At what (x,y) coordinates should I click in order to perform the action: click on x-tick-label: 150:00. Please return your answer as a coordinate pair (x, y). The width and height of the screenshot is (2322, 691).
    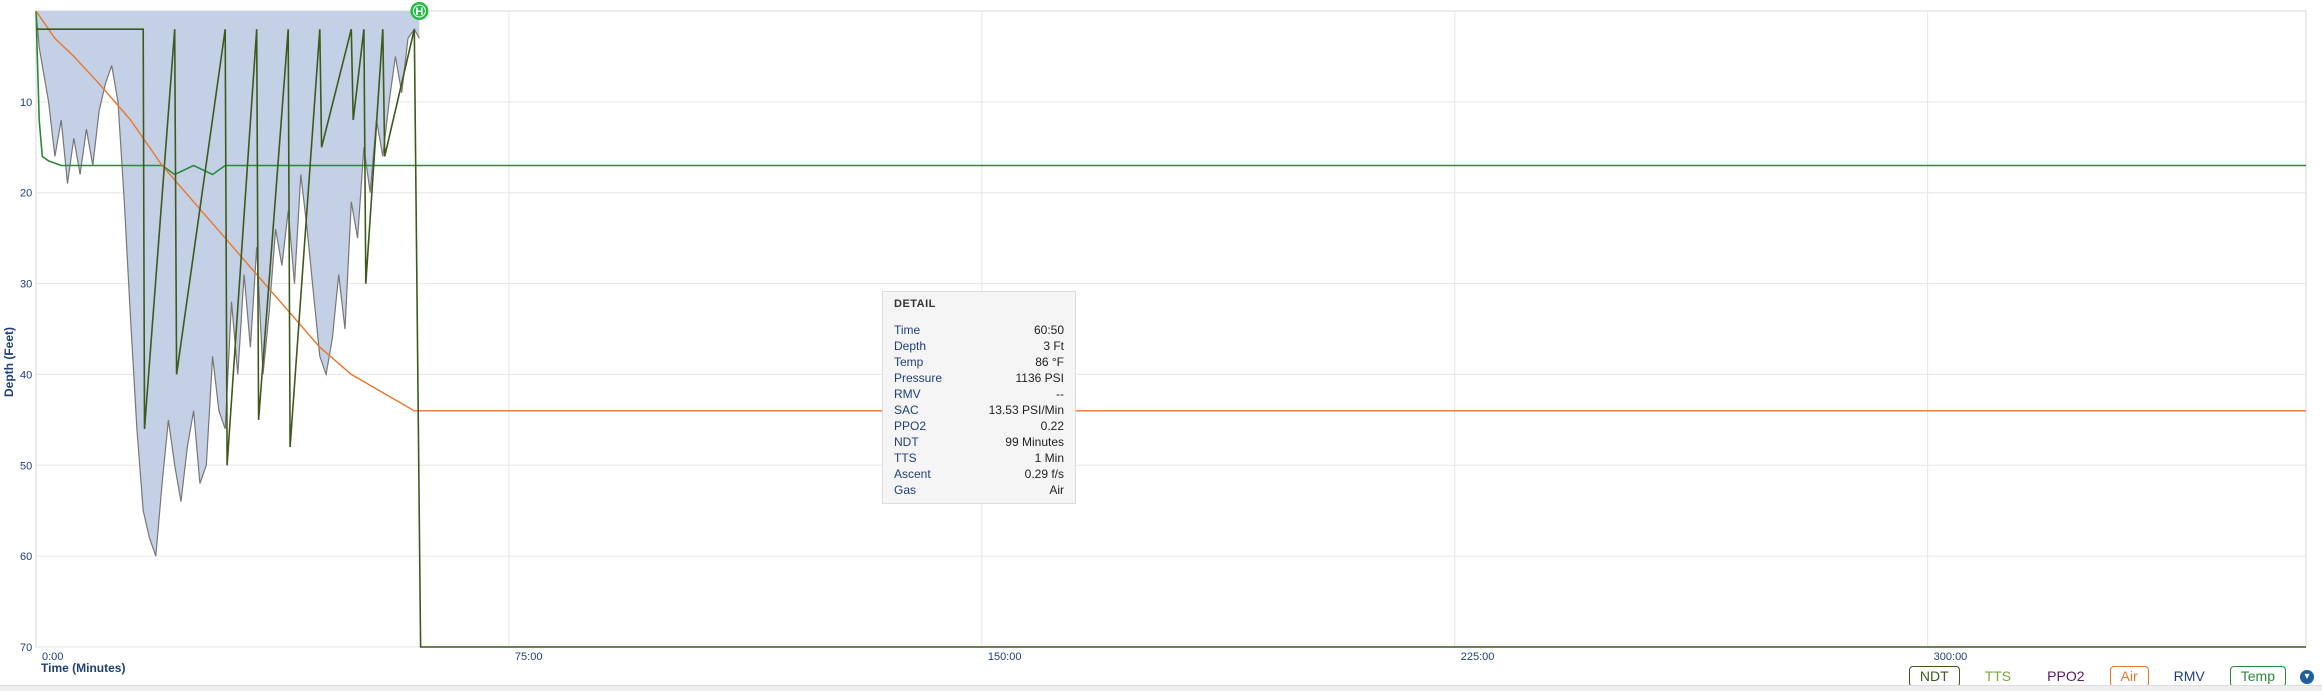
    Looking at the image, I should click on (1005, 657).